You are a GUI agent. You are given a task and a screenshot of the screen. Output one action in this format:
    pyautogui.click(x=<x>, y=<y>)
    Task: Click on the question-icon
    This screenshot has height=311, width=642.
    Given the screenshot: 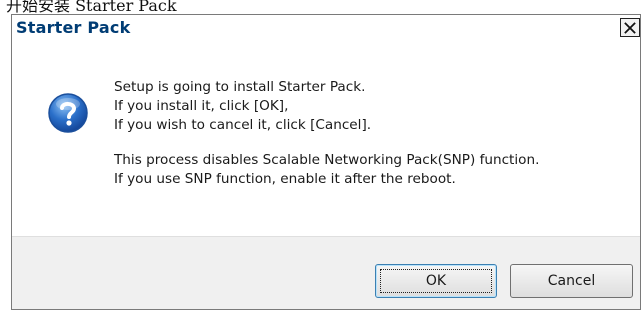 What is the action you would take?
    pyautogui.click(x=68, y=113)
    